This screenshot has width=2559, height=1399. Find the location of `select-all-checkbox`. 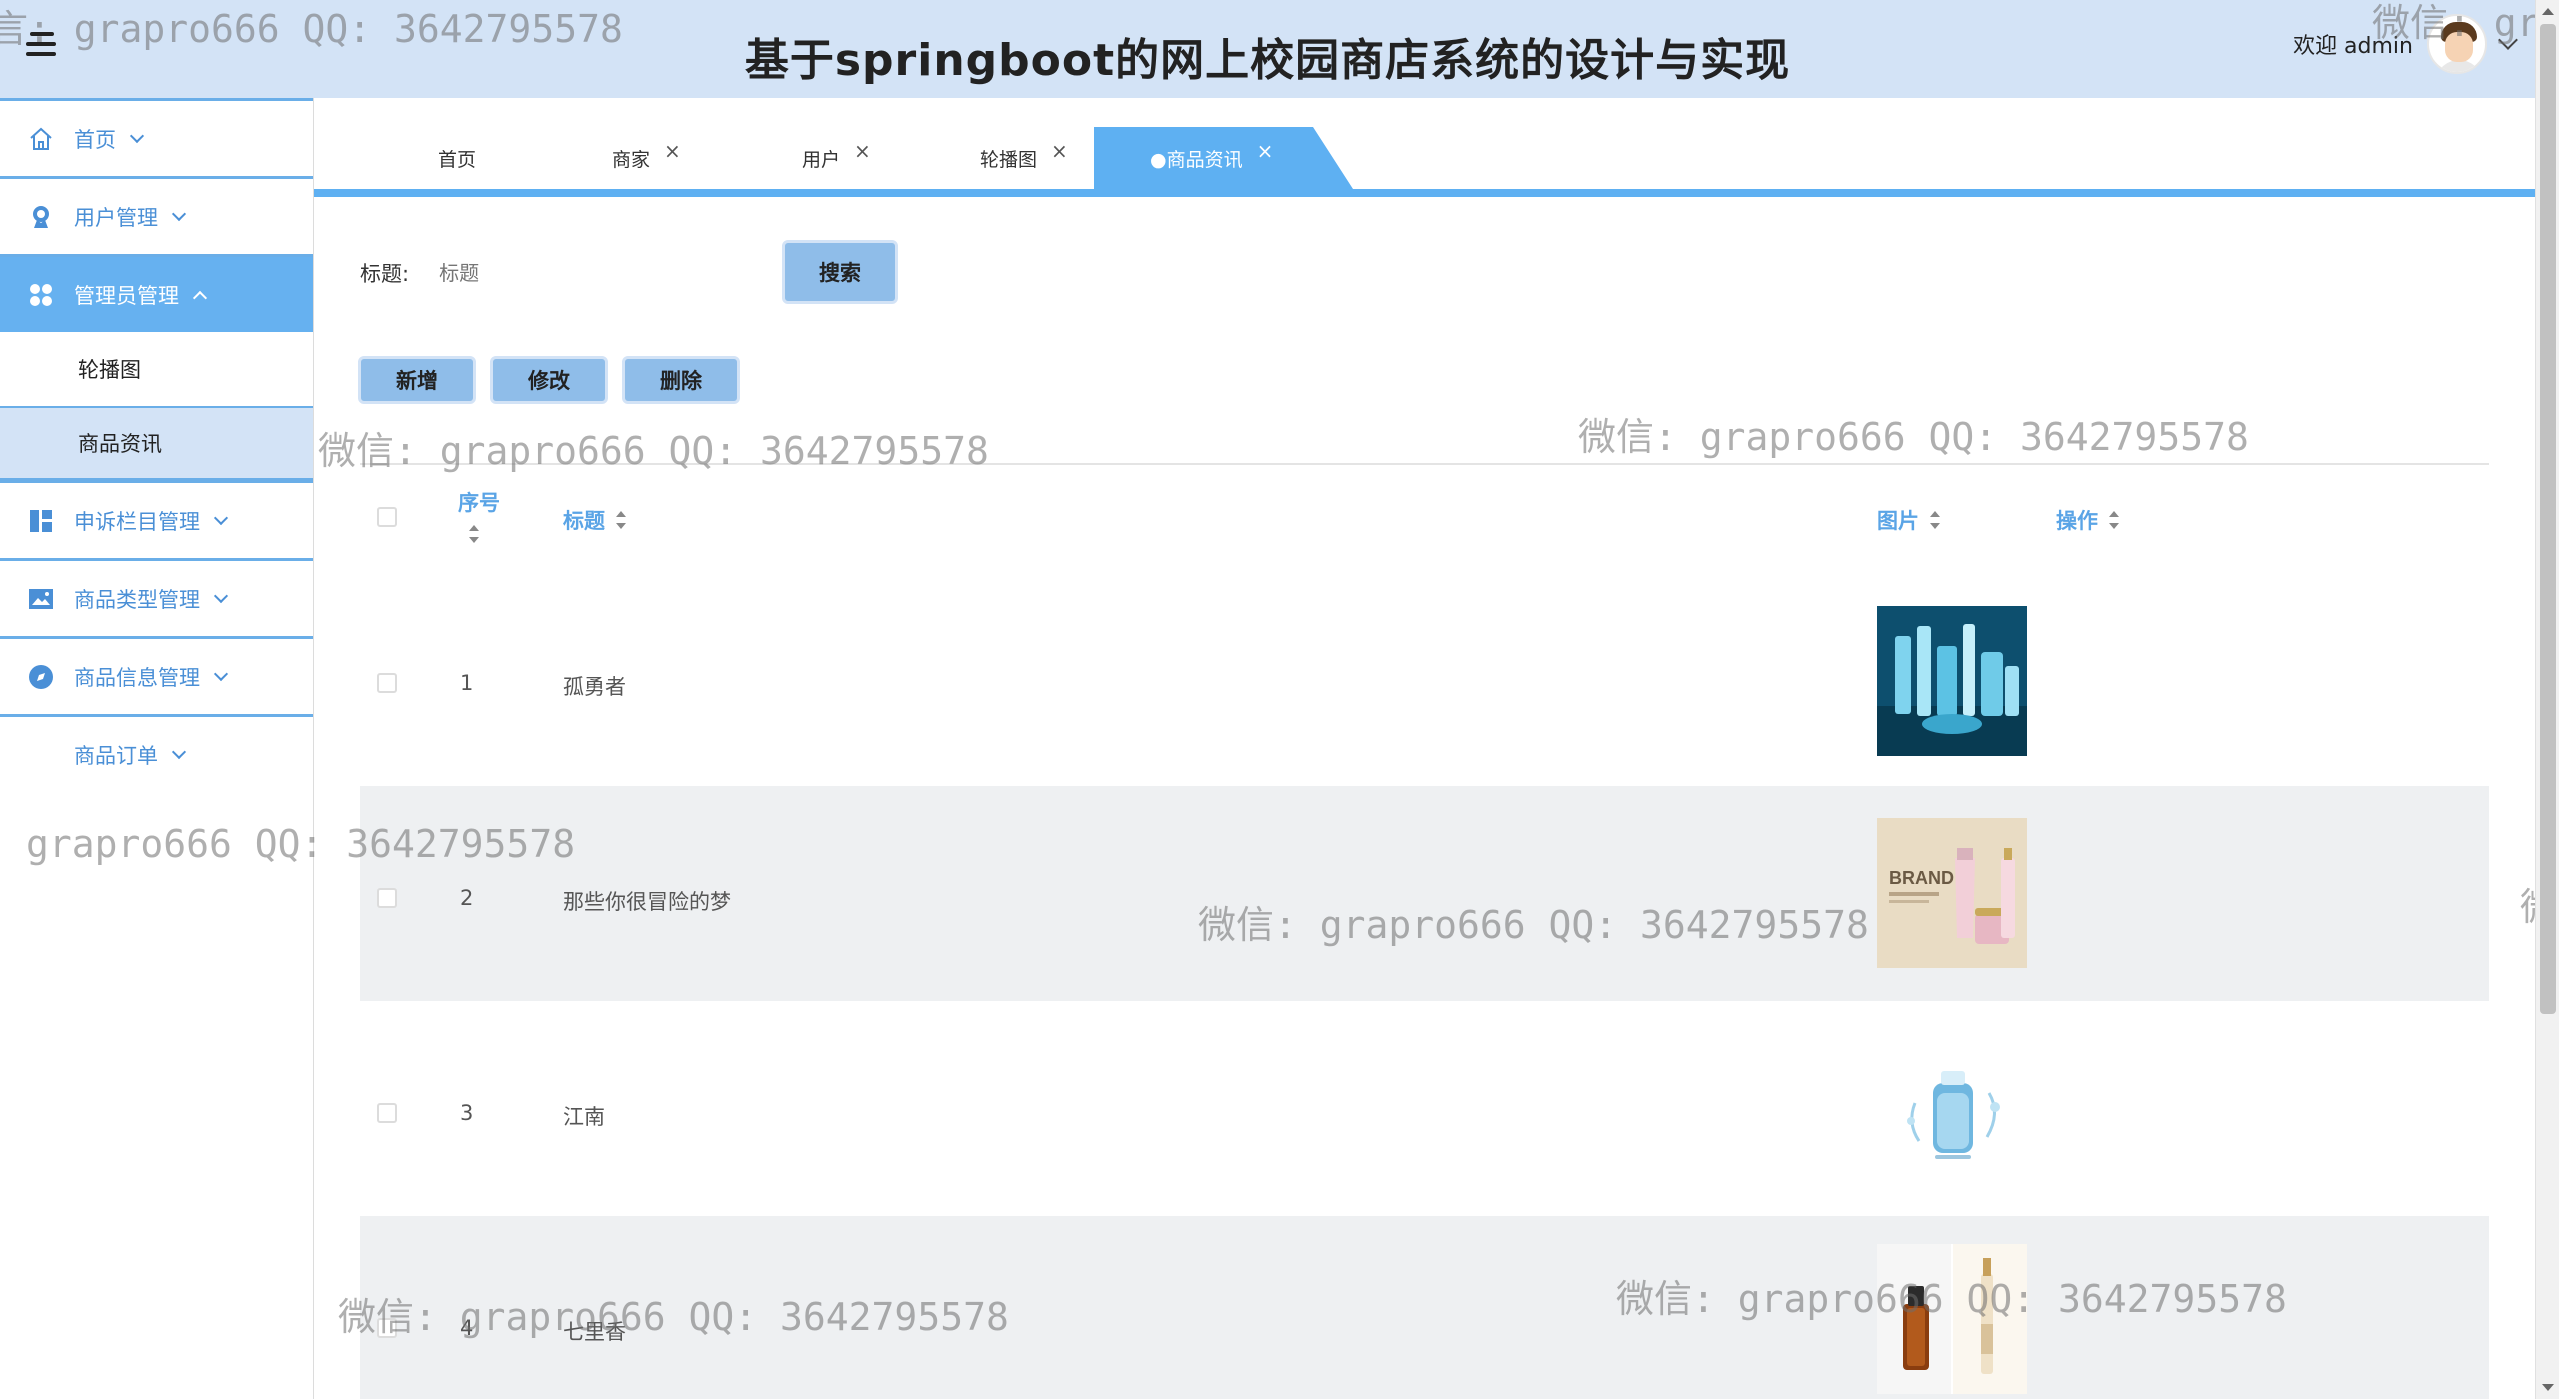

select-all-checkbox is located at coordinates (387, 517).